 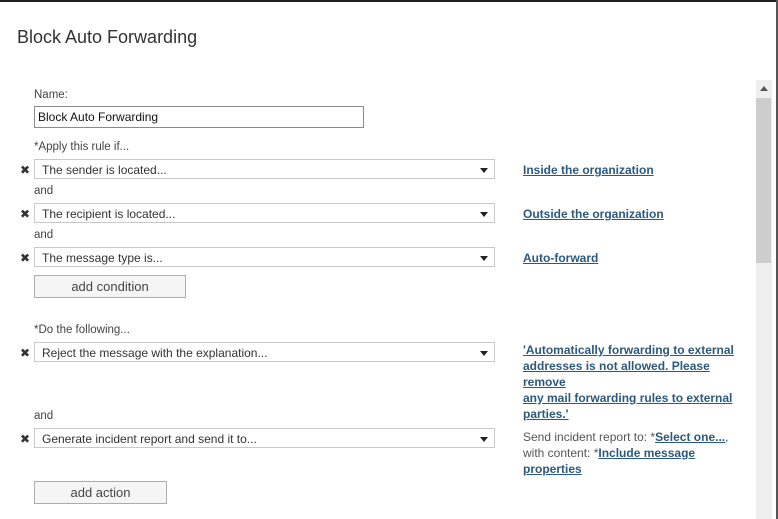 What do you see at coordinates (560, 258) in the screenshot?
I see `condition-3-value-link: Auto-forward` at bounding box center [560, 258].